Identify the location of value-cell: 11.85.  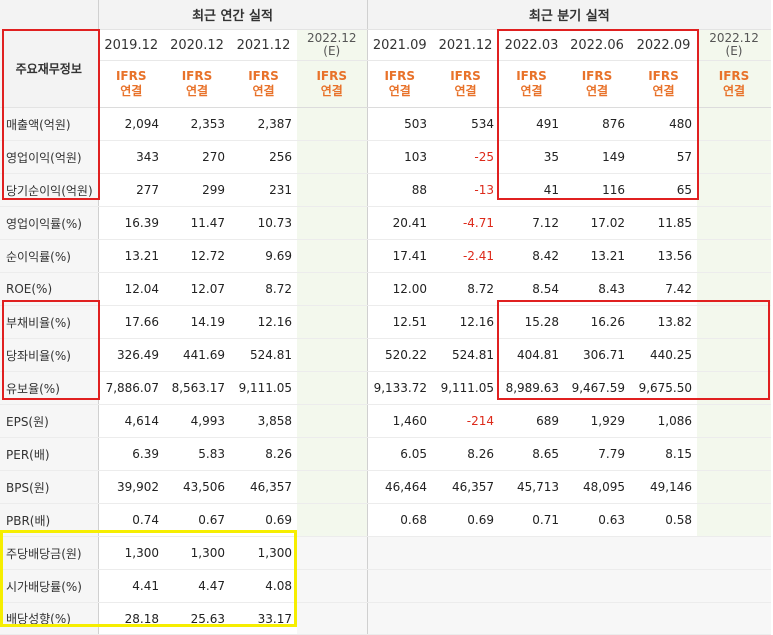
(663, 223).